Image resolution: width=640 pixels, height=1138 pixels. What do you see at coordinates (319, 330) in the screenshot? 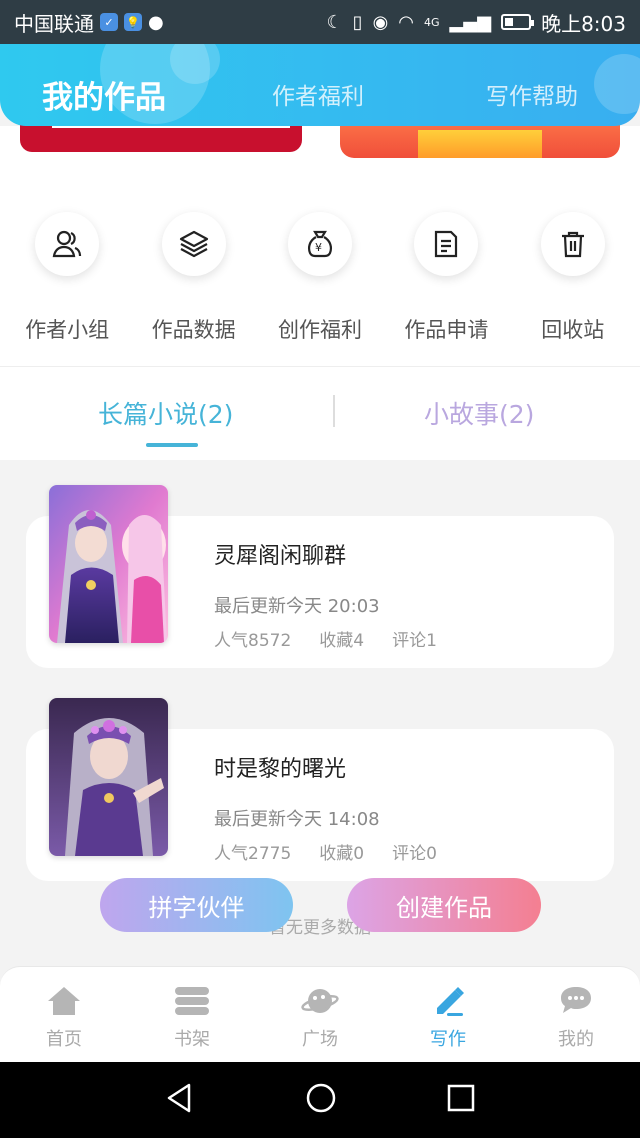
I see `quick-label: 创作福利` at bounding box center [319, 330].